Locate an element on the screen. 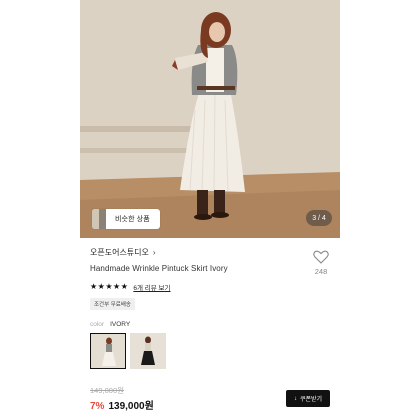 The height and width of the screenshot is (420, 420). similar-products-button: 비슷한 상품 is located at coordinates (126, 219).